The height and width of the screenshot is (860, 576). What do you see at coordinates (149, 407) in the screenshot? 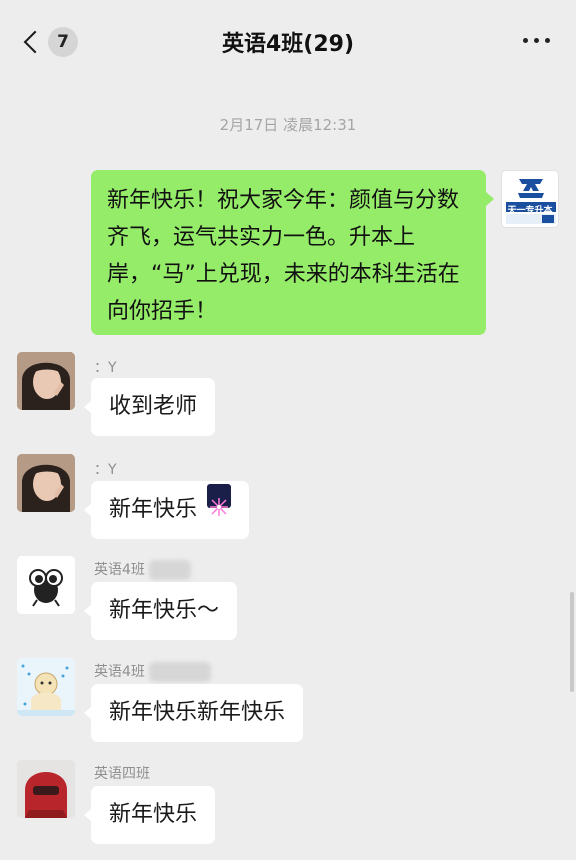
I see `message-bubble: 收到老师` at bounding box center [149, 407].